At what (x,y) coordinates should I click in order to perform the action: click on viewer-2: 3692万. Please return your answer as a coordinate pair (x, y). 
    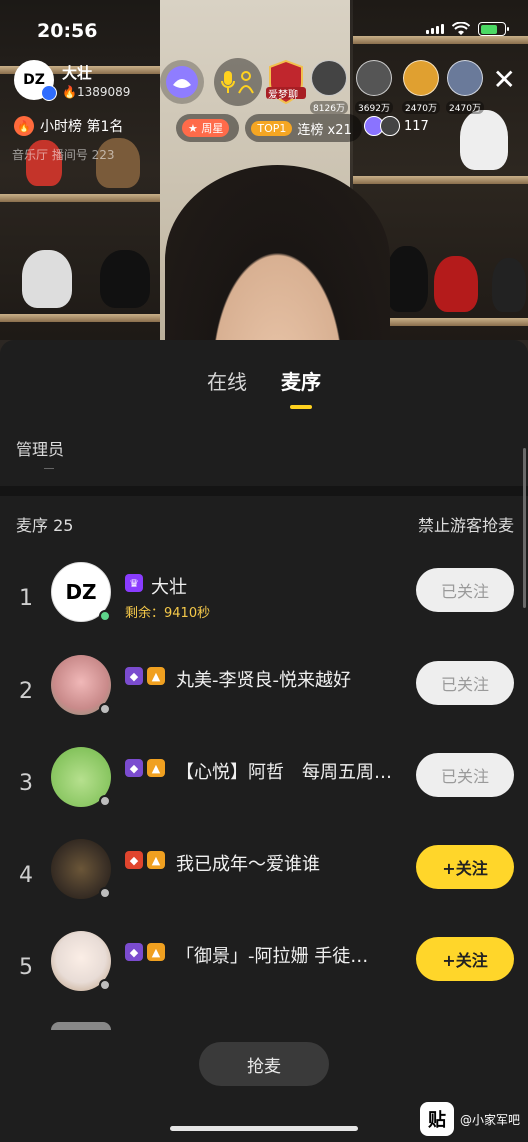
    Looking at the image, I should click on (374, 87).